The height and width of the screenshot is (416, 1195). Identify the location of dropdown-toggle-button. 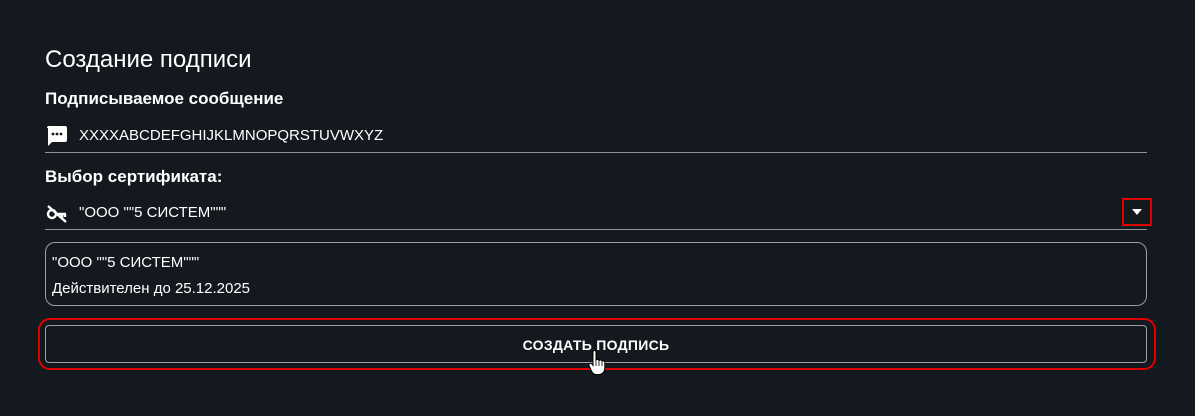
(1137, 212).